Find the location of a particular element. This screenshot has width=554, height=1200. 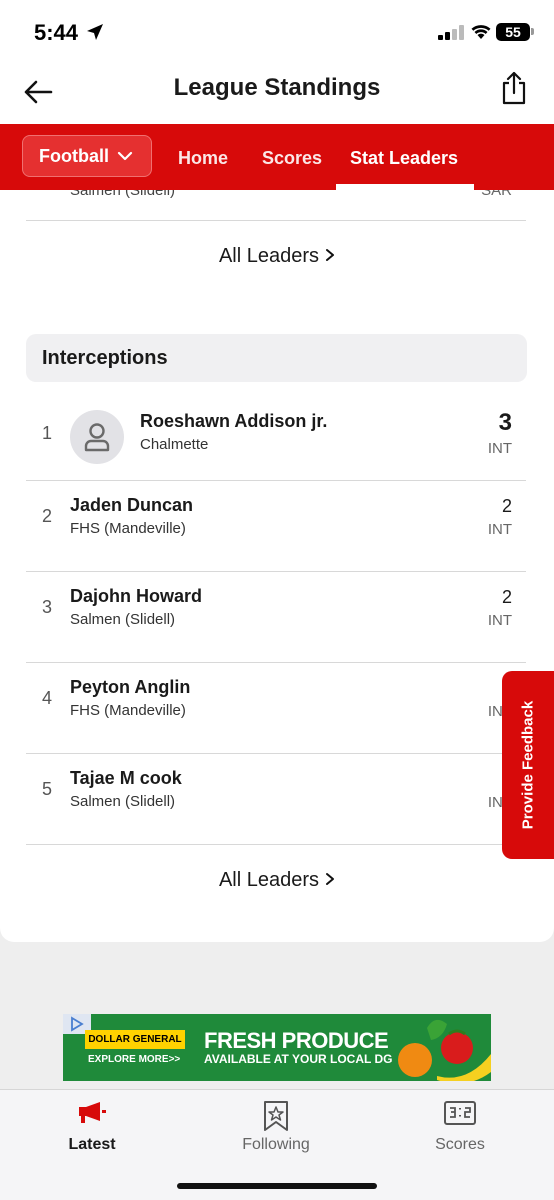

wifi-icon is located at coordinates (481, 32).